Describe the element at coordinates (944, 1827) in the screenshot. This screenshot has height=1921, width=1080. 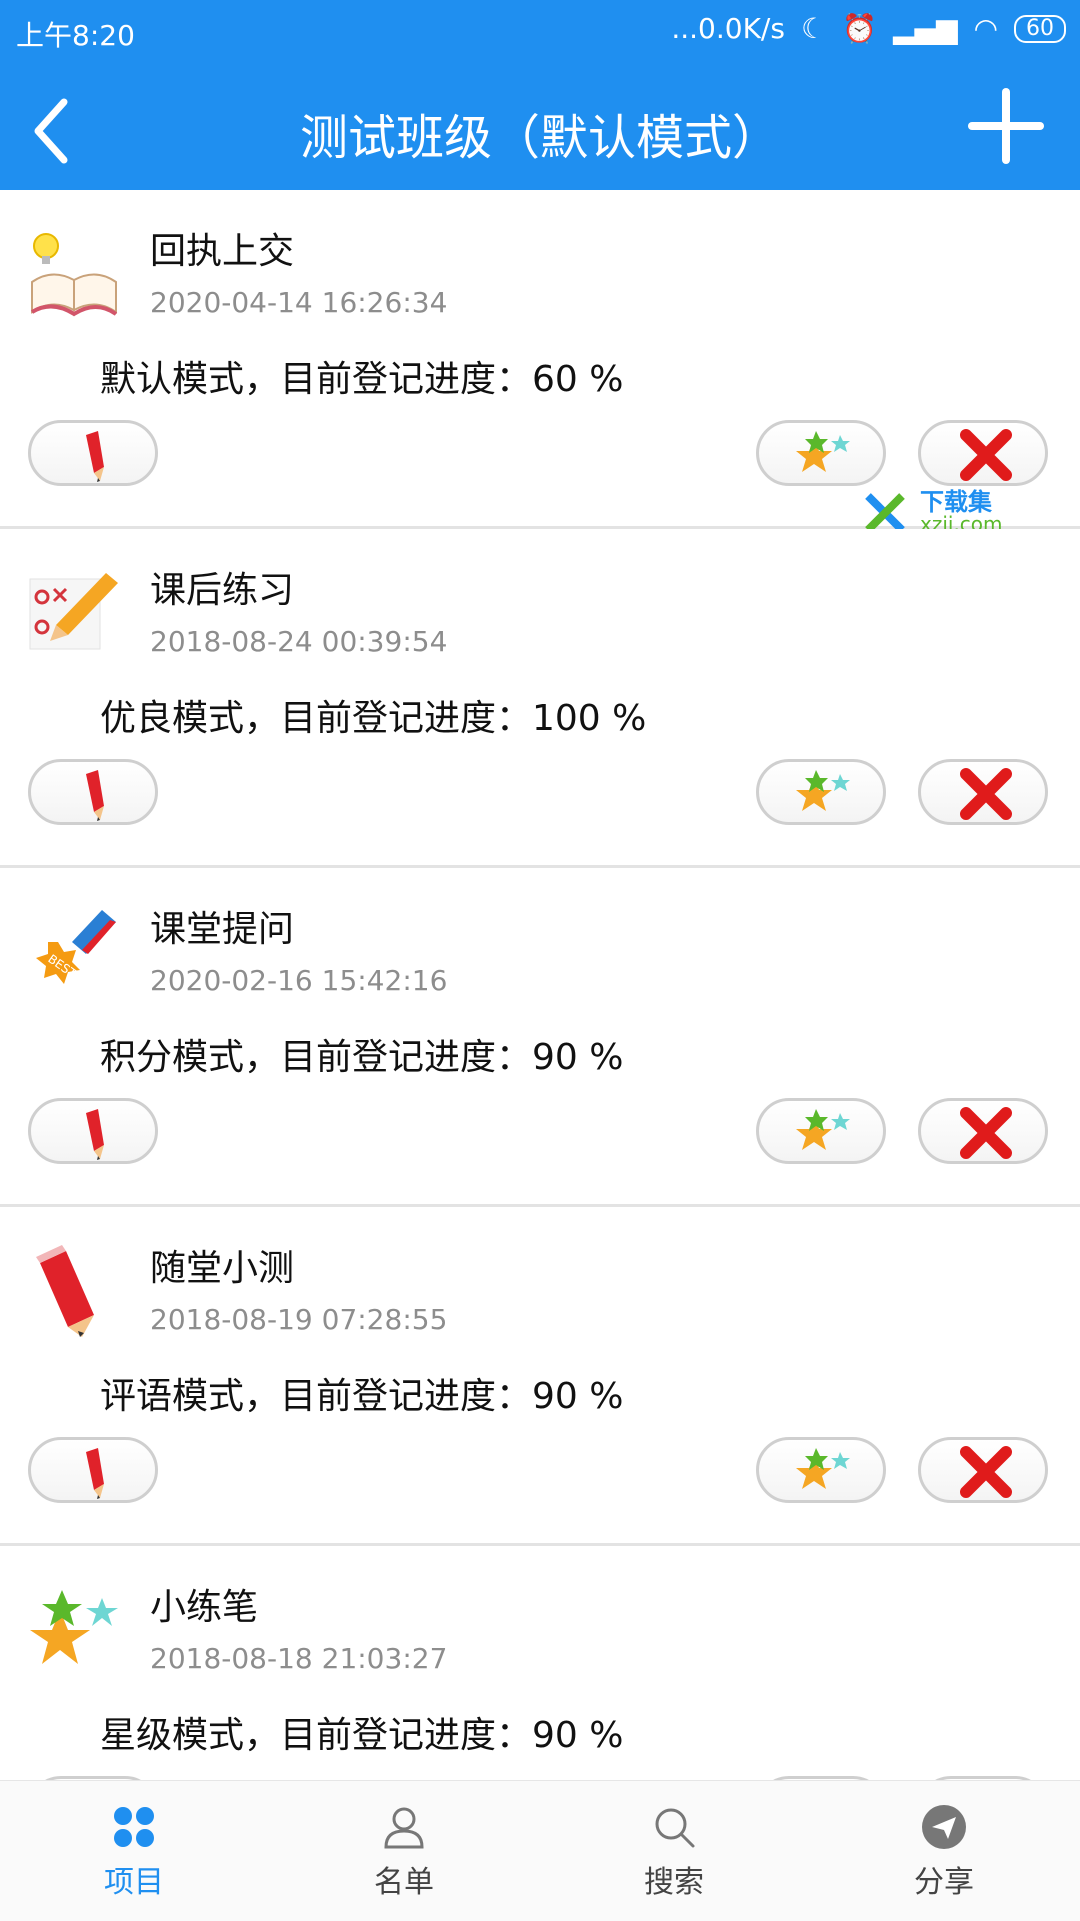
I see `share-icon` at that location.